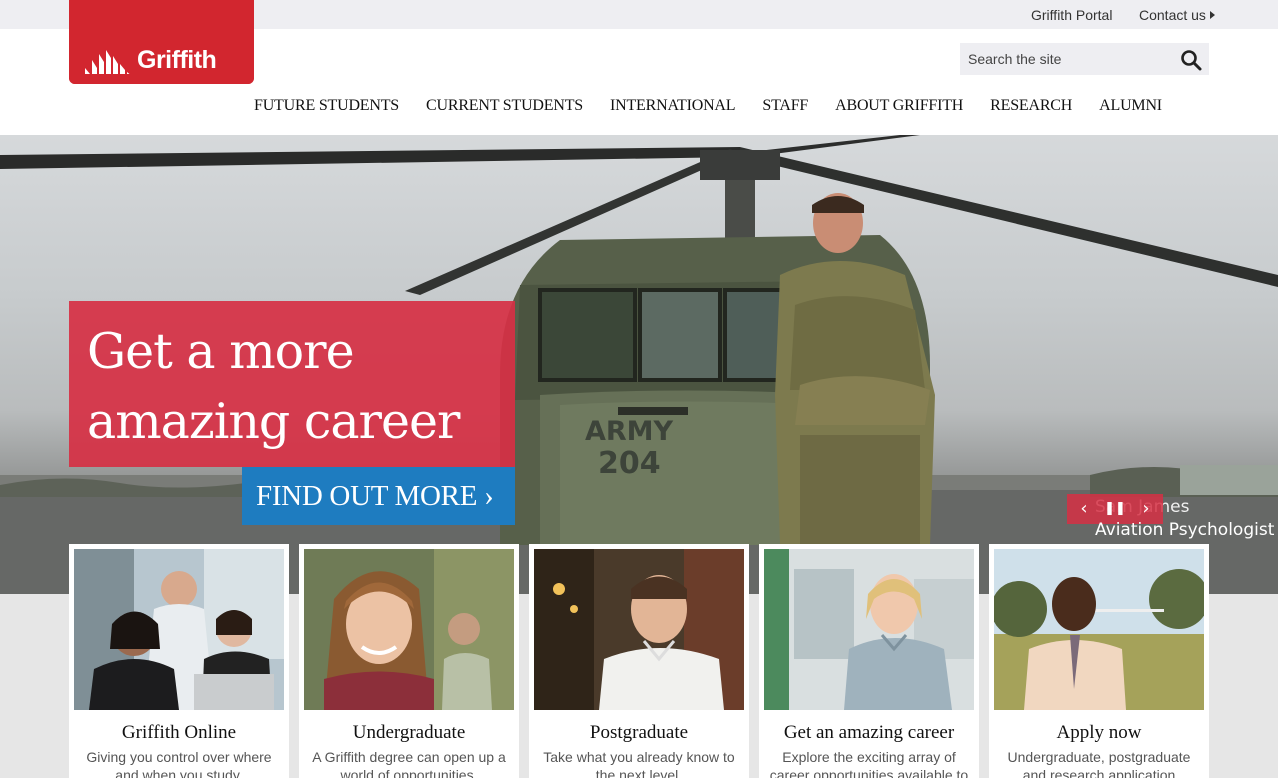  What do you see at coordinates (1031, 108) in the screenshot?
I see `nav-research: RESEARCH` at bounding box center [1031, 108].